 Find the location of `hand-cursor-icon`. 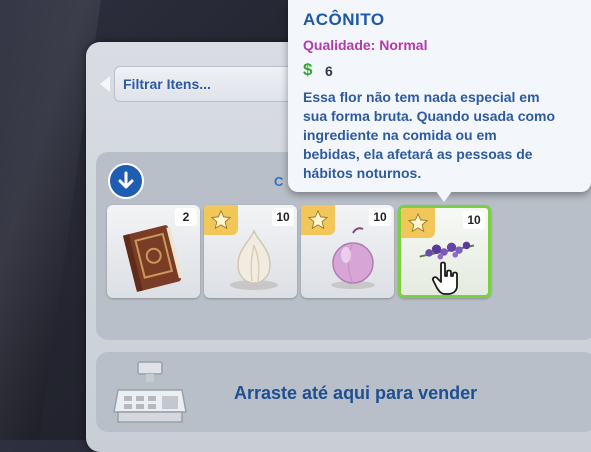

hand-cursor-icon is located at coordinates (444, 278).